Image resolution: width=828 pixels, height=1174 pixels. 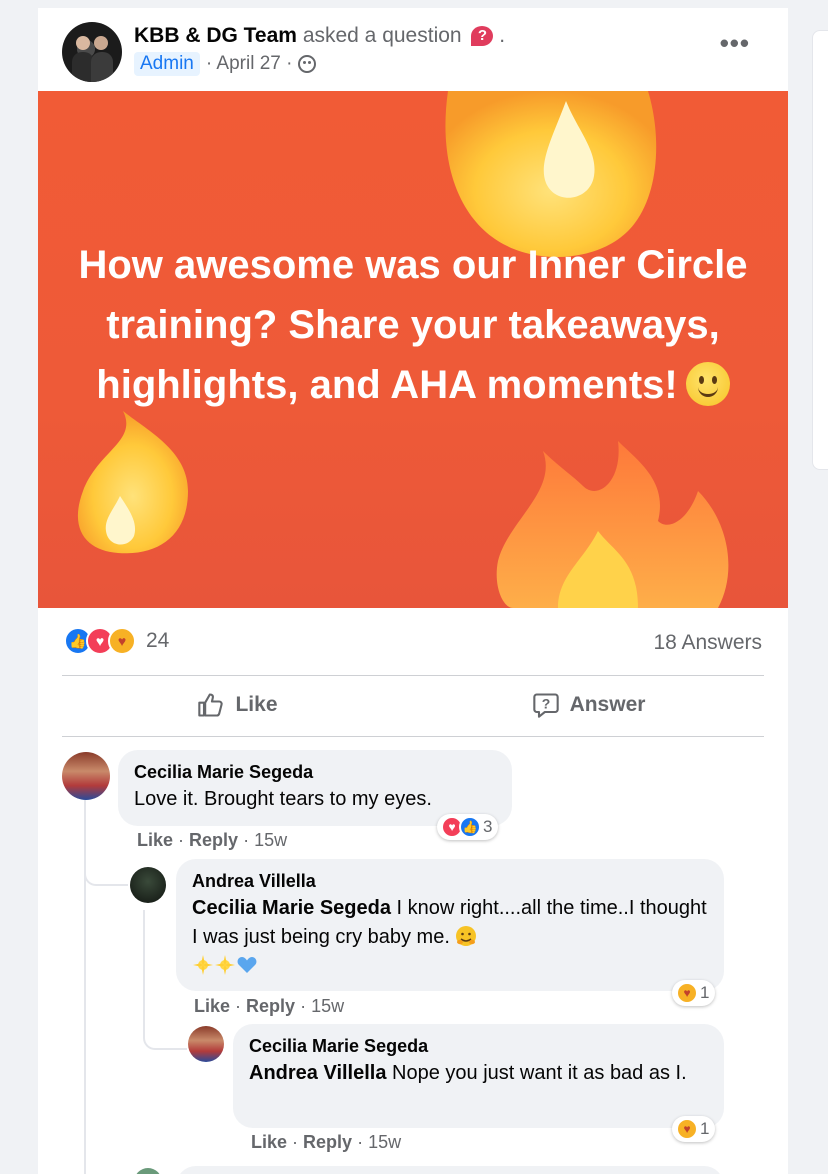 What do you see at coordinates (450, 1170) in the screenshot?
I see `comment-bubble` at bounding box center [450, 1170].